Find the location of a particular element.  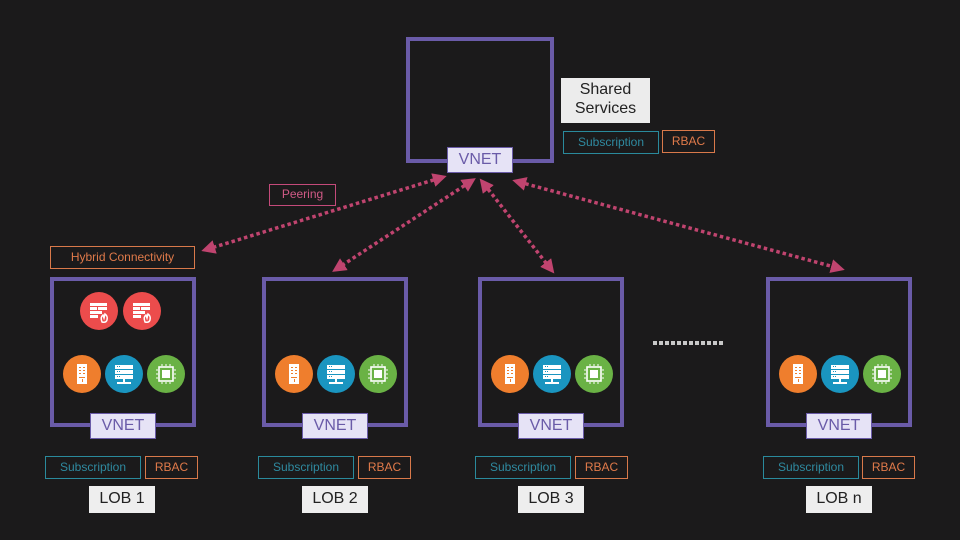

lob-2-vnet-label: VNET is located at coordinates (335, 426).